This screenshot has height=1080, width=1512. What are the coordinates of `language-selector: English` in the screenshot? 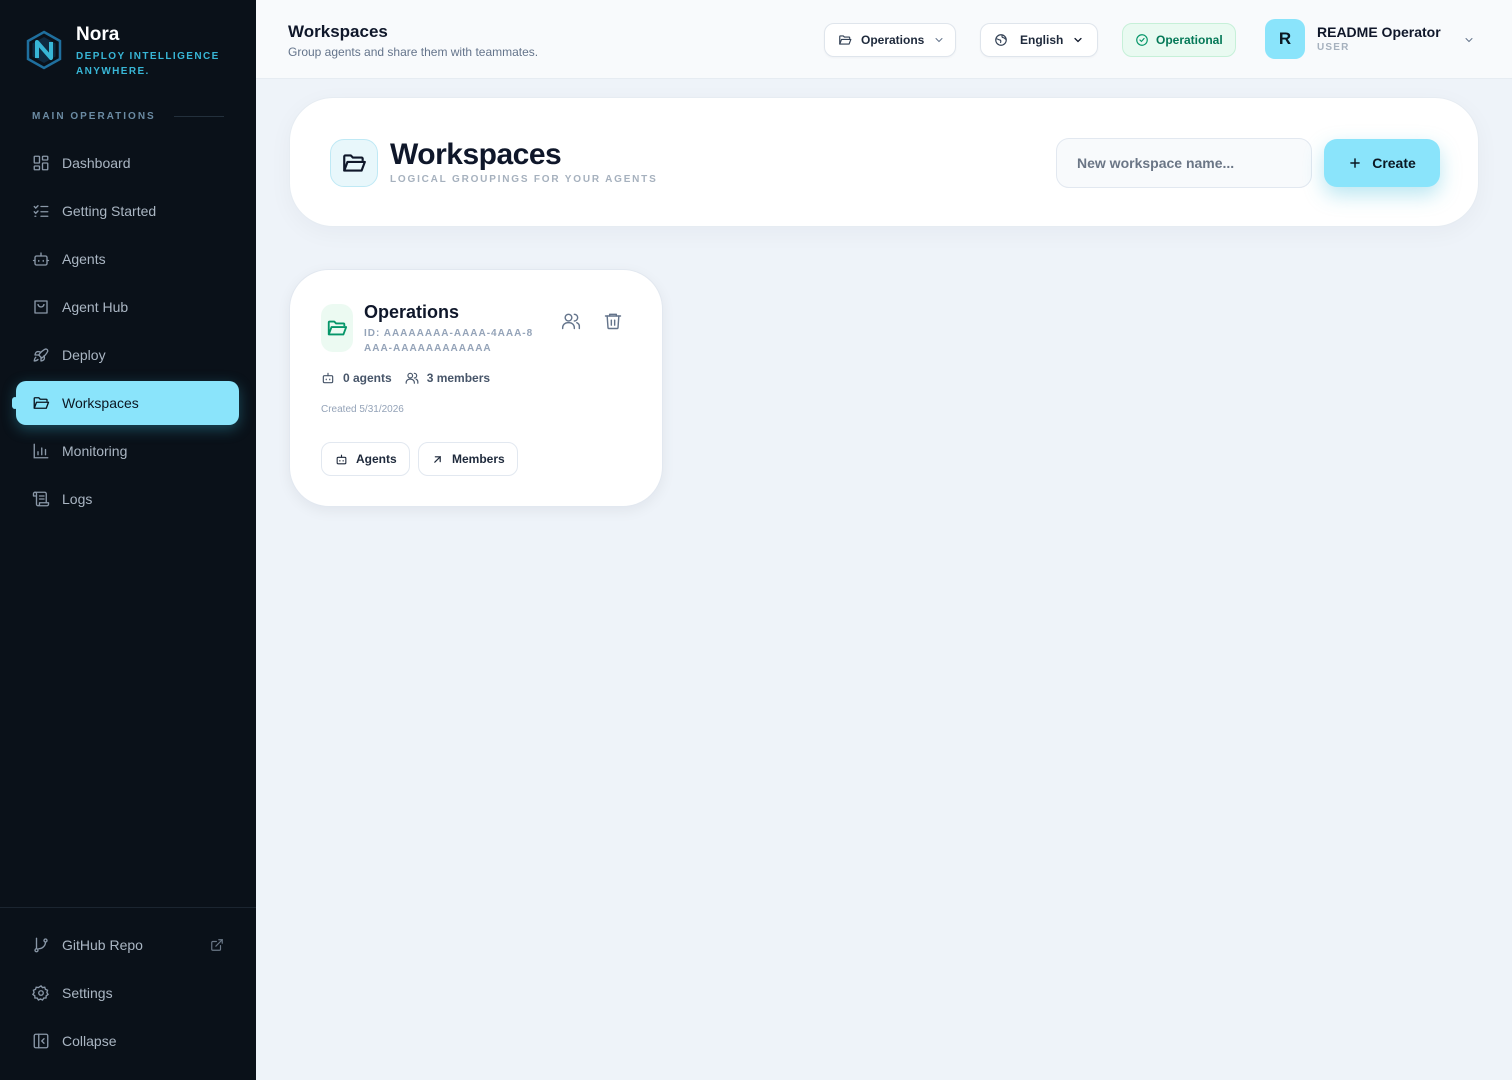 It's located at (1039, 40).